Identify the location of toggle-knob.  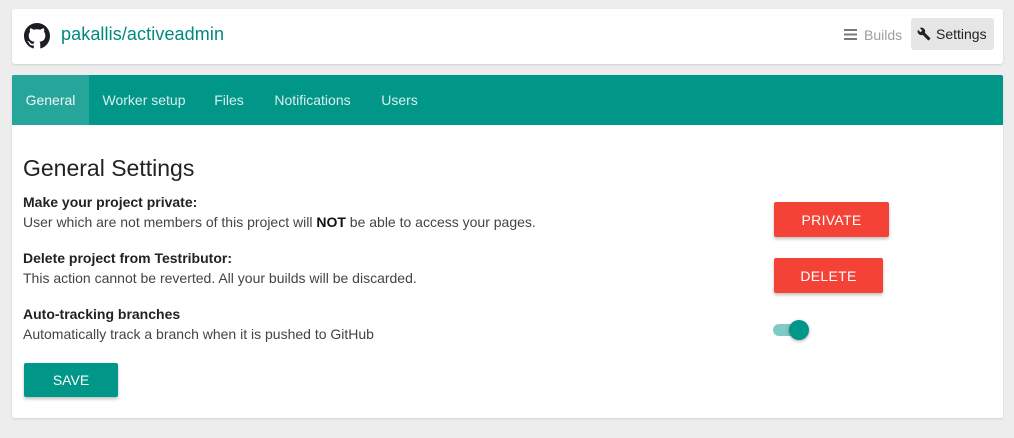
(799, 330).